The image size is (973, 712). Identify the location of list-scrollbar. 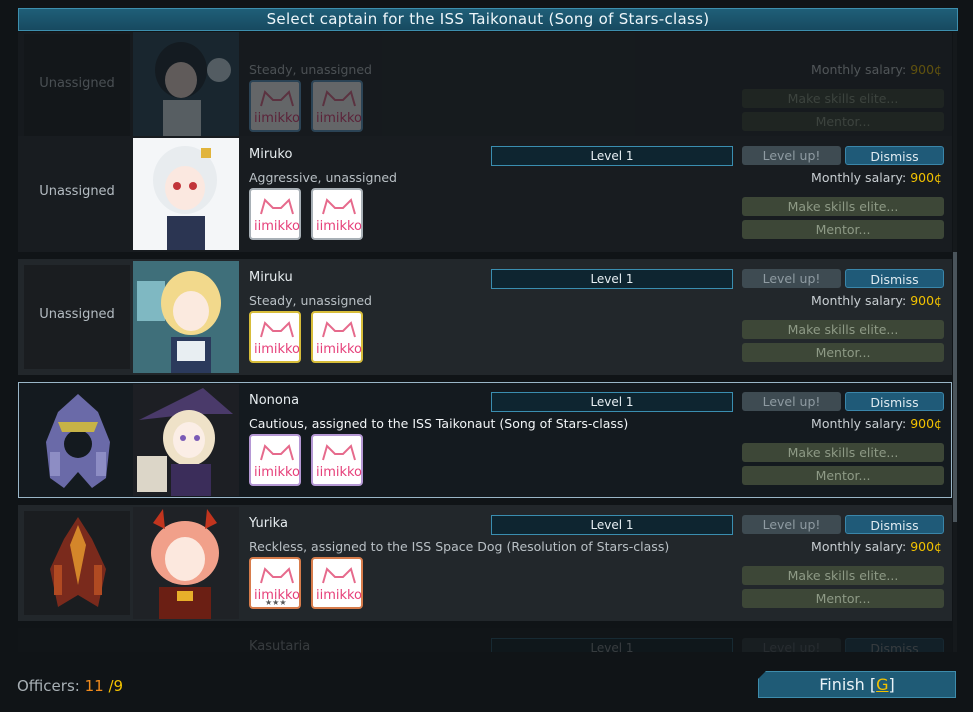
(955, 342).